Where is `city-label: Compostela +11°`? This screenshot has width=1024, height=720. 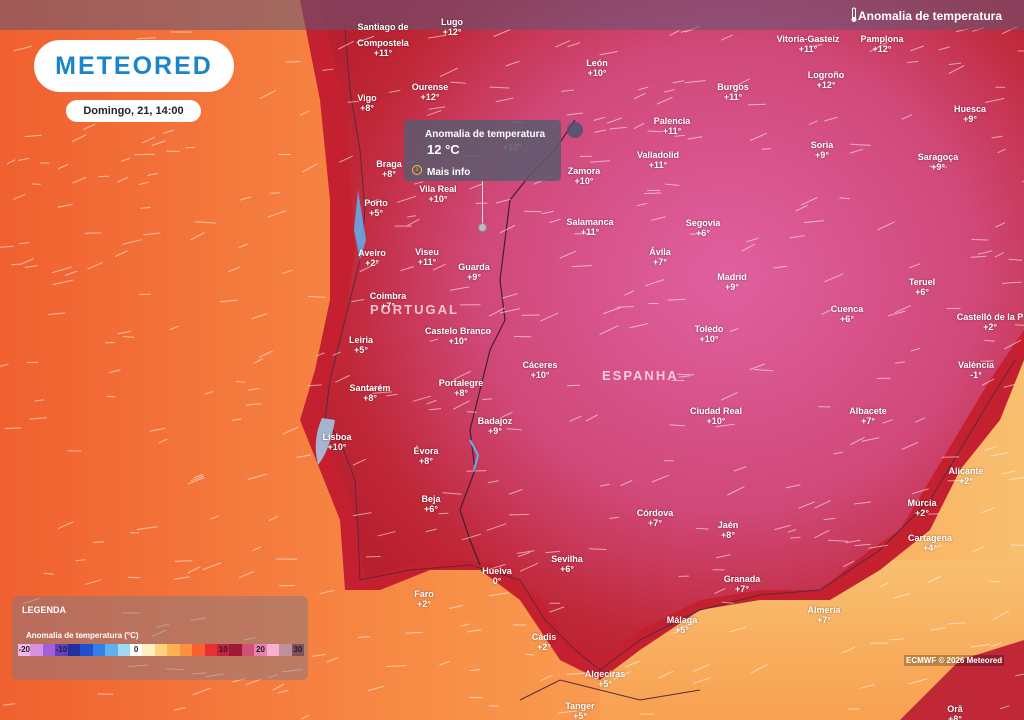
city-label: Compostela +11° is located at coordinates (383, 48).